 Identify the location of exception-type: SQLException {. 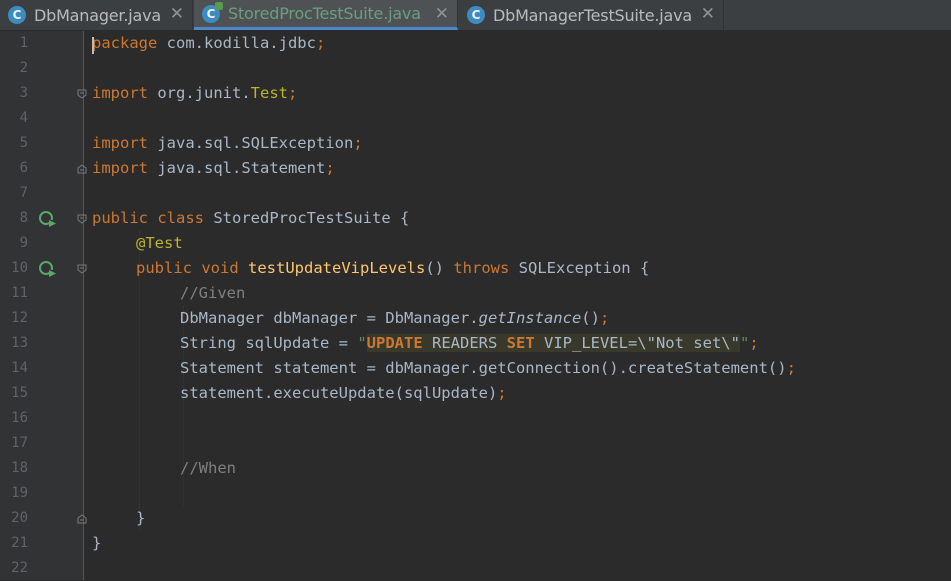
(579, 268).